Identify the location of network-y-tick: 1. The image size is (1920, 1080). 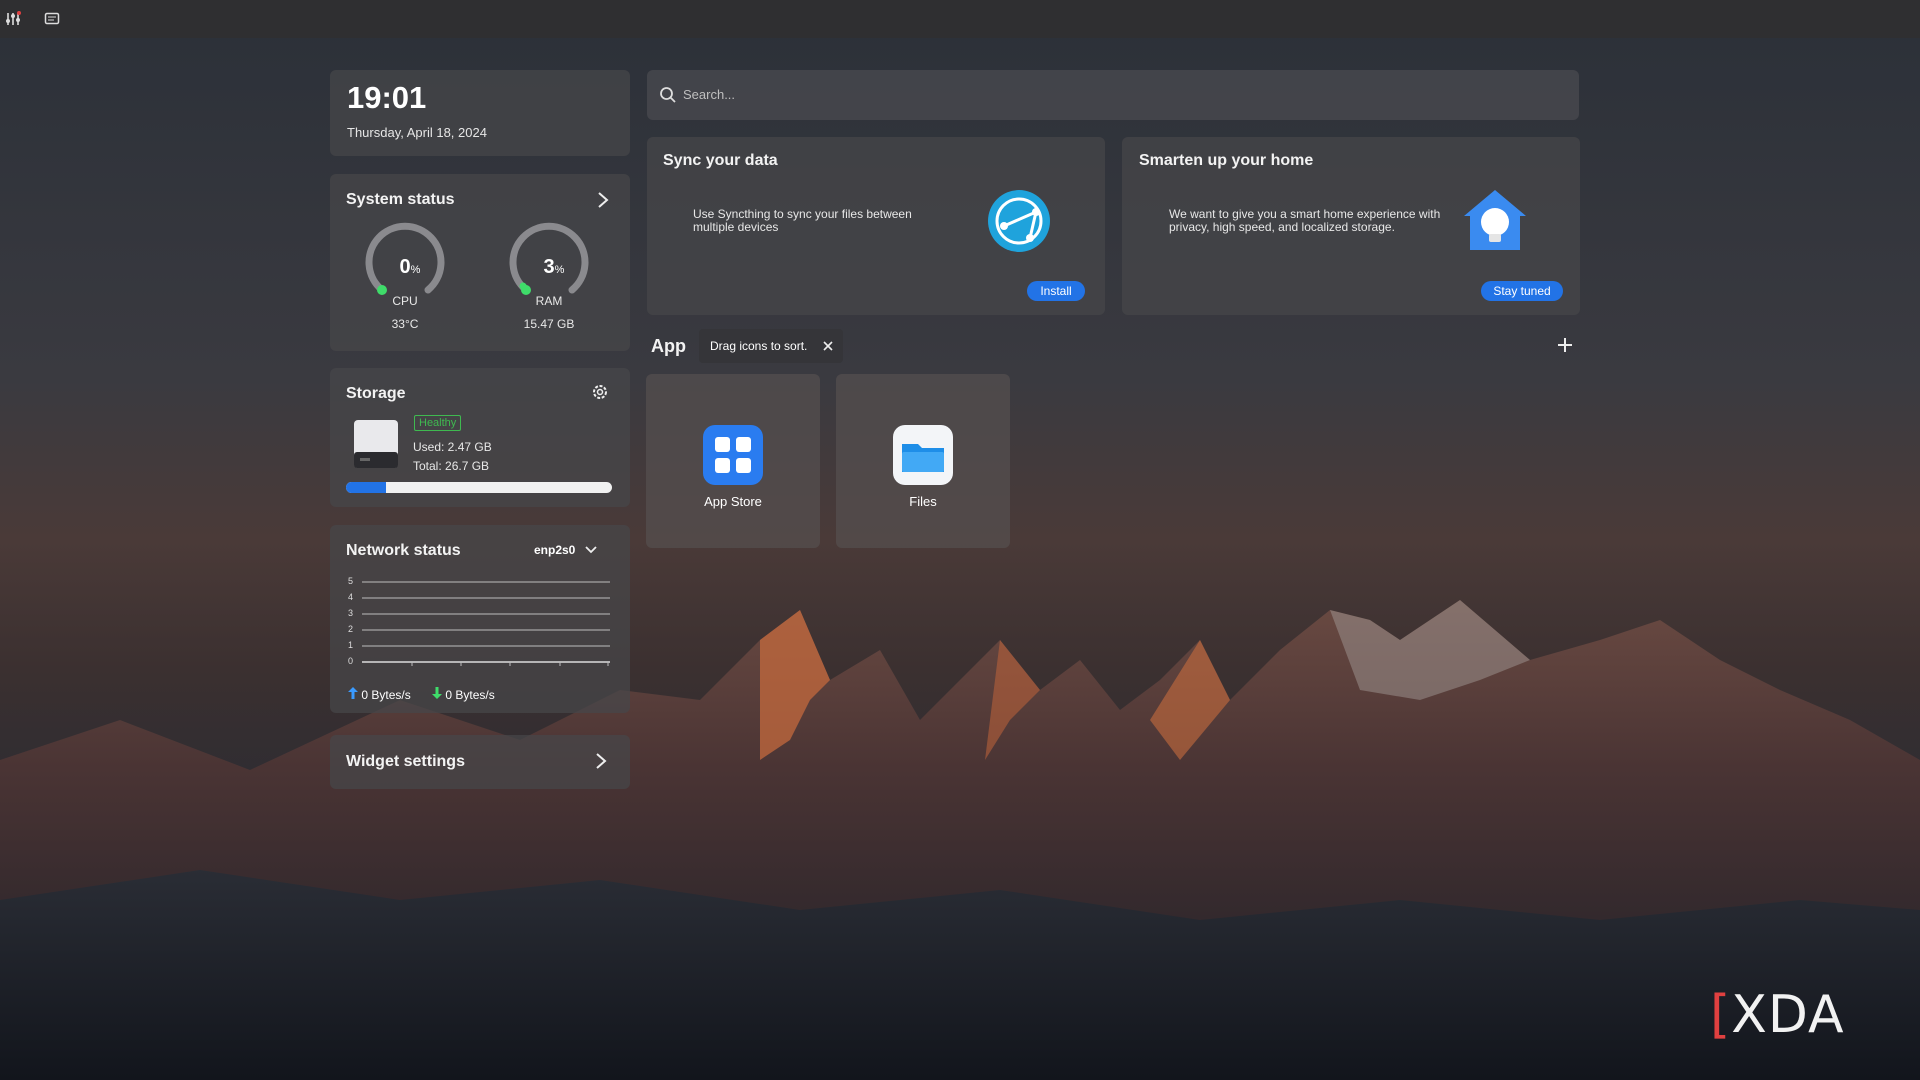
(351, 645).